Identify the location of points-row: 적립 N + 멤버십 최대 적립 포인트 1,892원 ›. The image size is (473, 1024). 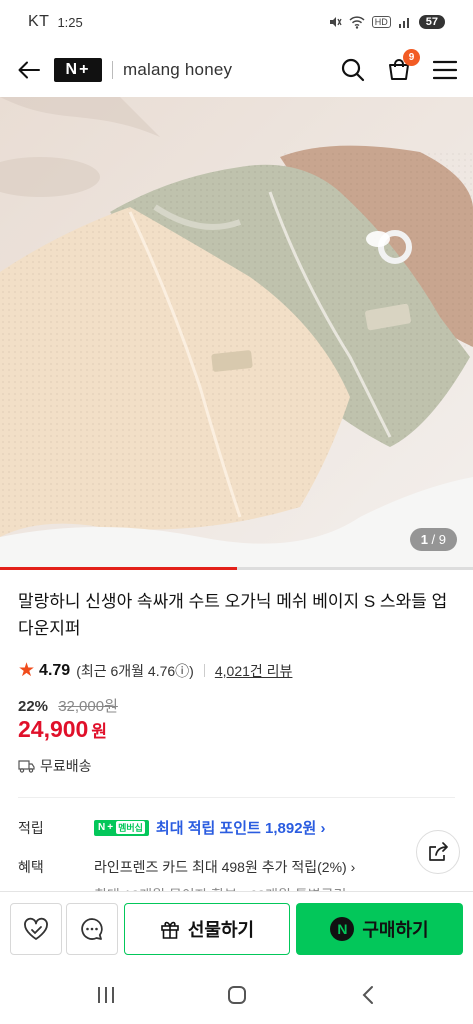
(172, 827).